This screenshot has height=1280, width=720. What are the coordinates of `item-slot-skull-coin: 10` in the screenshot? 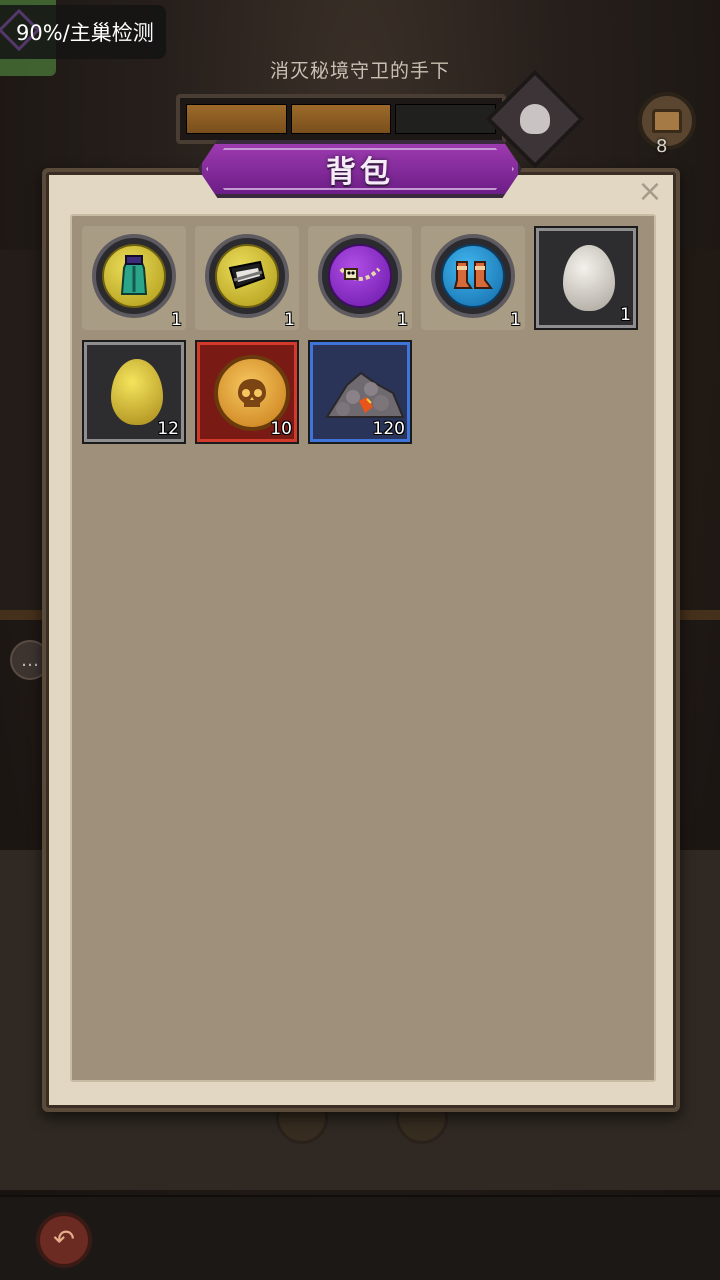 It's located at (247, 392).